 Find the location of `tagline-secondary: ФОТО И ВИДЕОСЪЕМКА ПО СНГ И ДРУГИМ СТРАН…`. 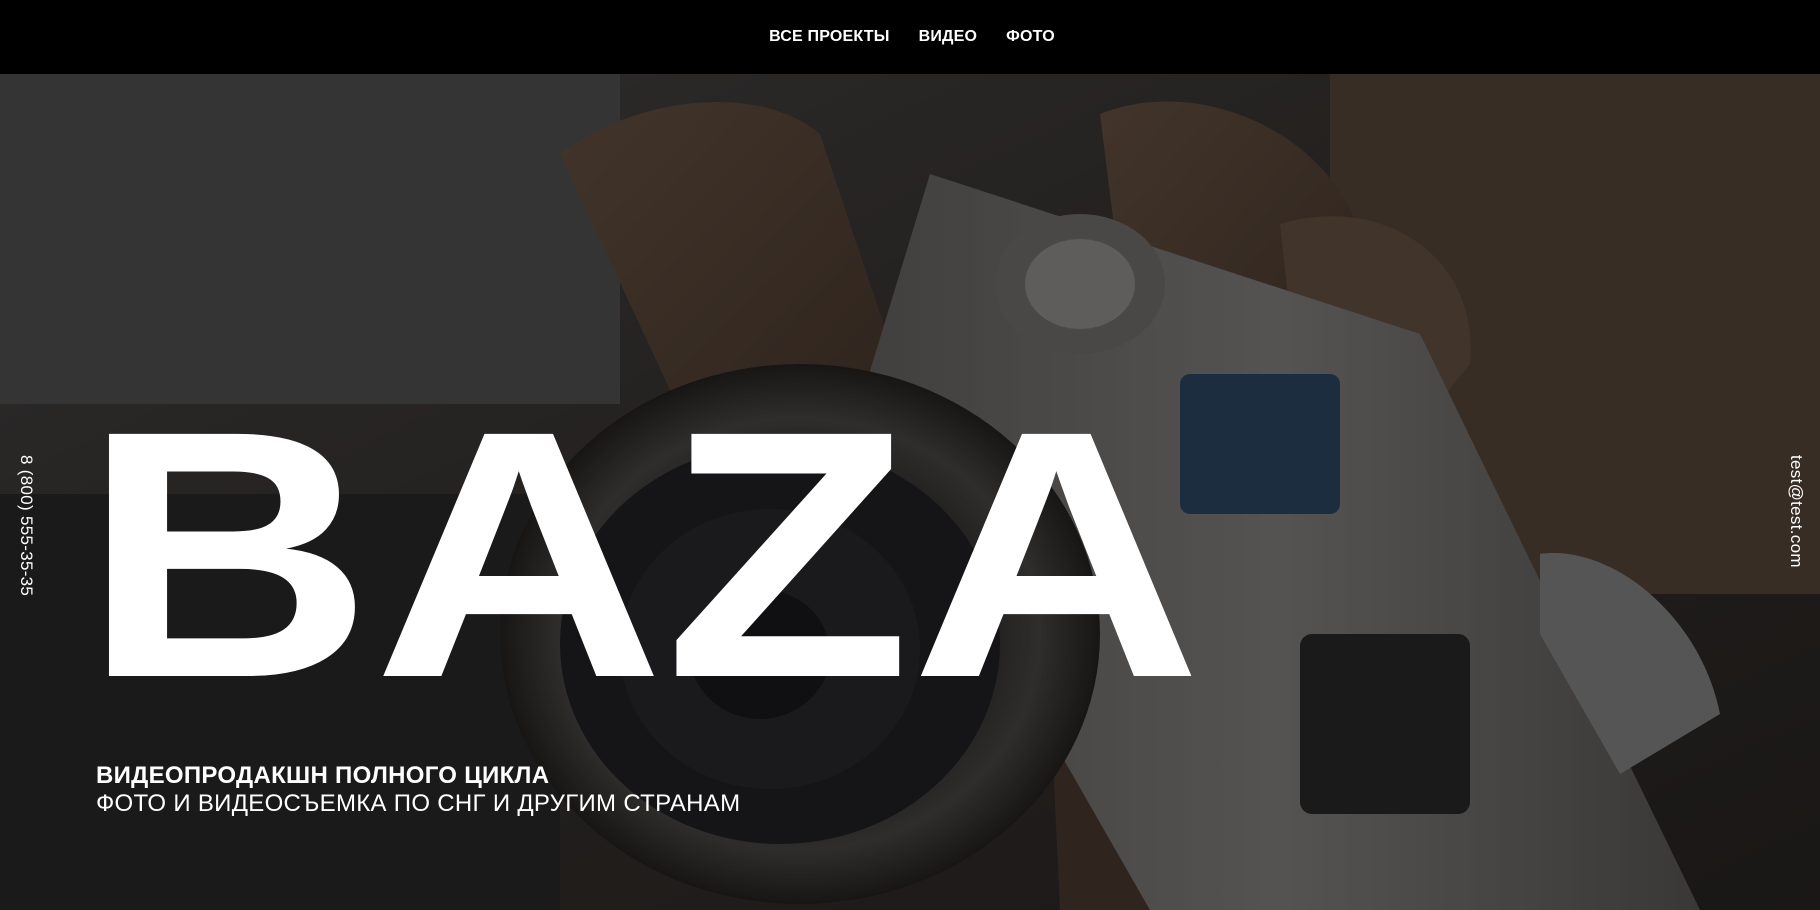

tagline-secondary: ФОТО И ВИДЕОСЪЕМКА ПО СНГ И ДРУГИМ СТРАН… is located at coordinates (418, 803).